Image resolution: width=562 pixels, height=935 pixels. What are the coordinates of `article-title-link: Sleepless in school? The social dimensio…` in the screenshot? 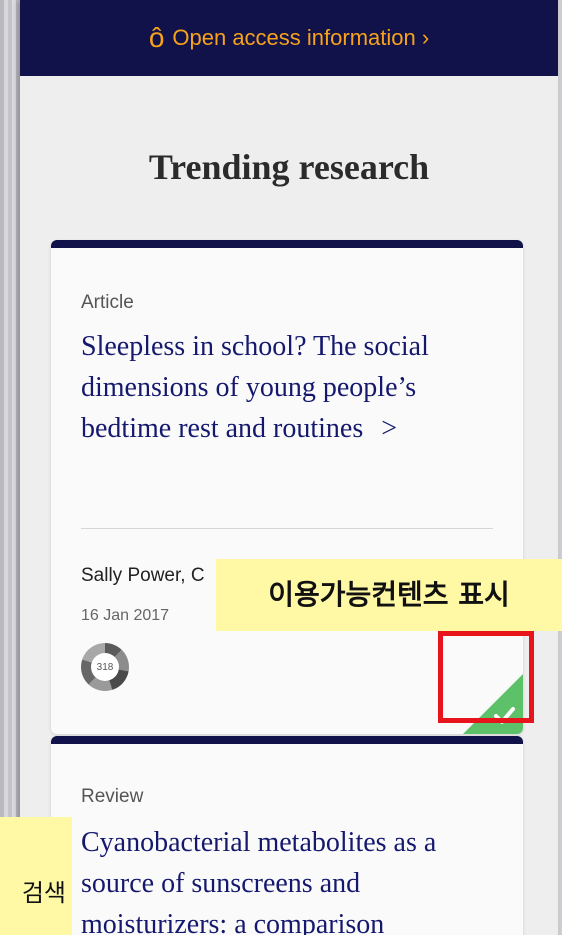 It's located at (290, 387).